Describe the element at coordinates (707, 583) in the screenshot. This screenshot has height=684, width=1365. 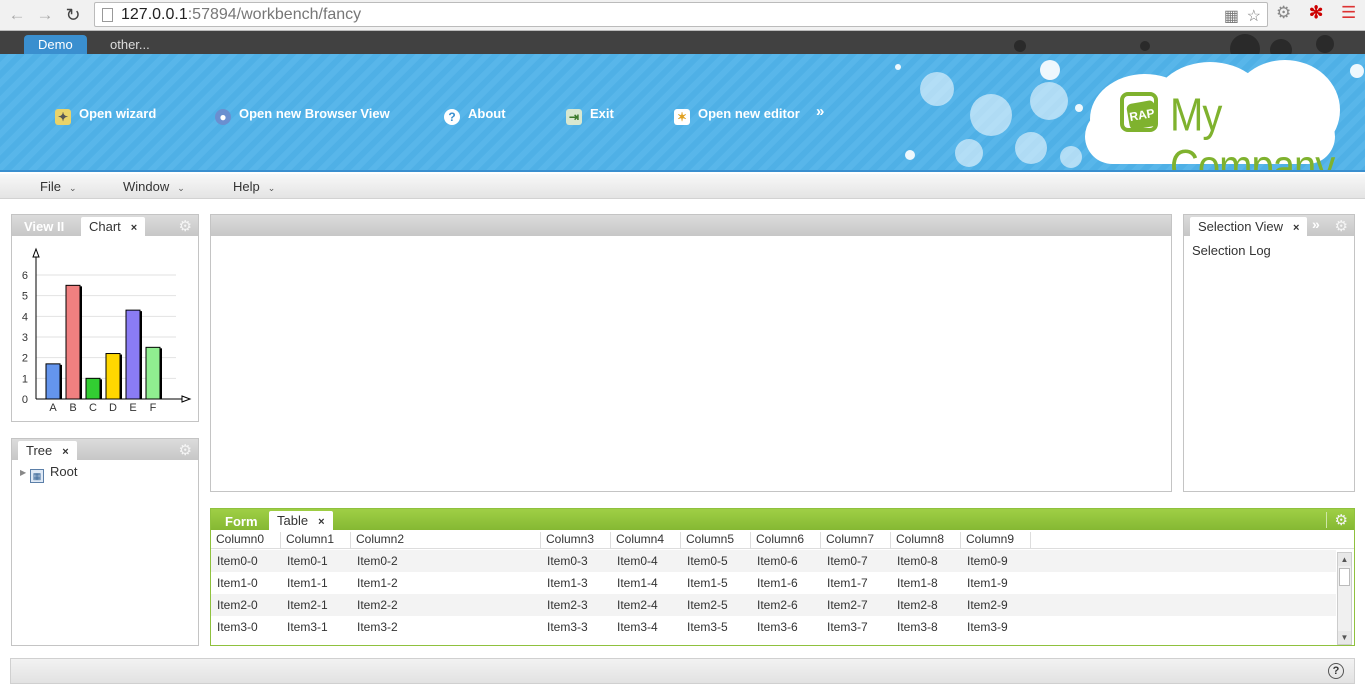
I see `table-cell: Item1-5` at that location.